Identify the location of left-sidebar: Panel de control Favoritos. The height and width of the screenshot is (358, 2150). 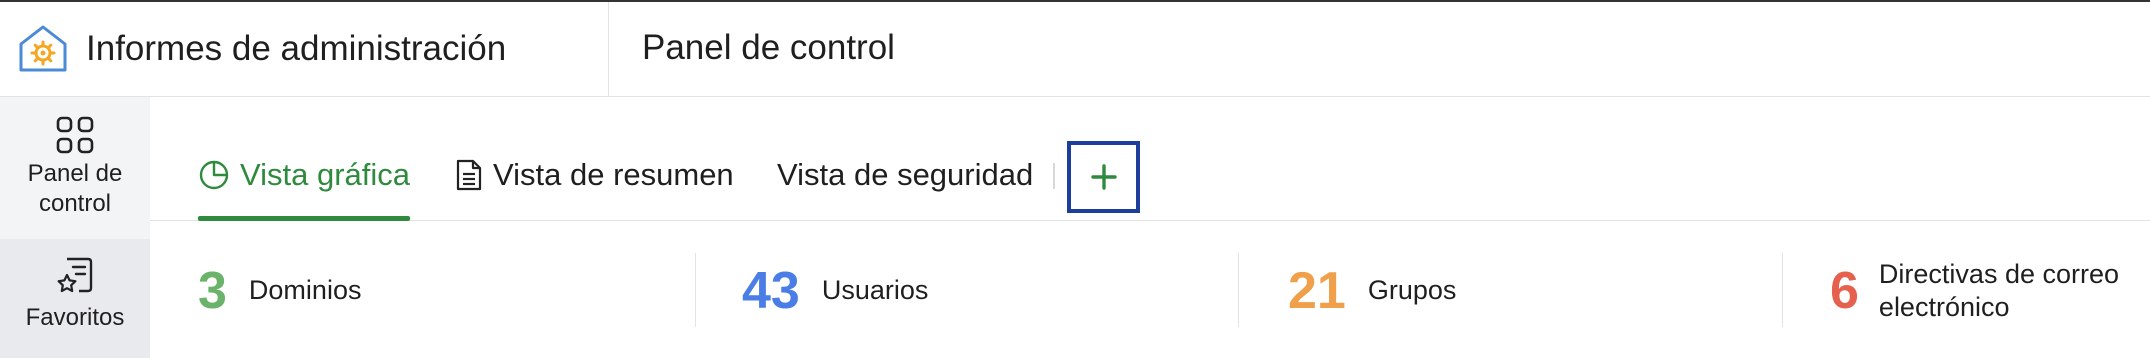
(75, 227).